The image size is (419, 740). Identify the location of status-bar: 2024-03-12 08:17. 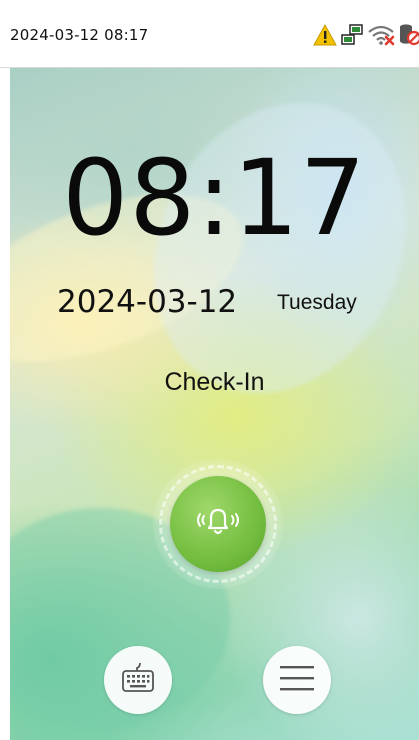
(209, 34).